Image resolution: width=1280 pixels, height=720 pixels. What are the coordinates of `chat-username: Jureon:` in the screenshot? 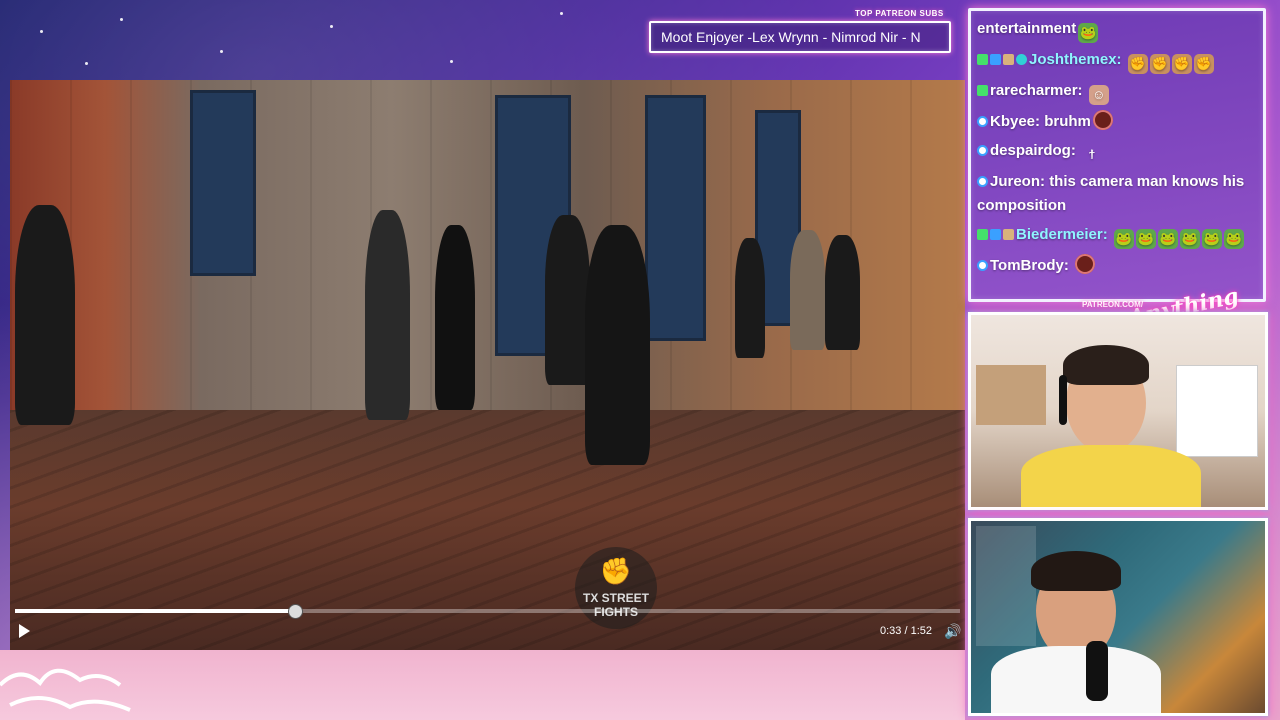 It's located at (1019, 181).